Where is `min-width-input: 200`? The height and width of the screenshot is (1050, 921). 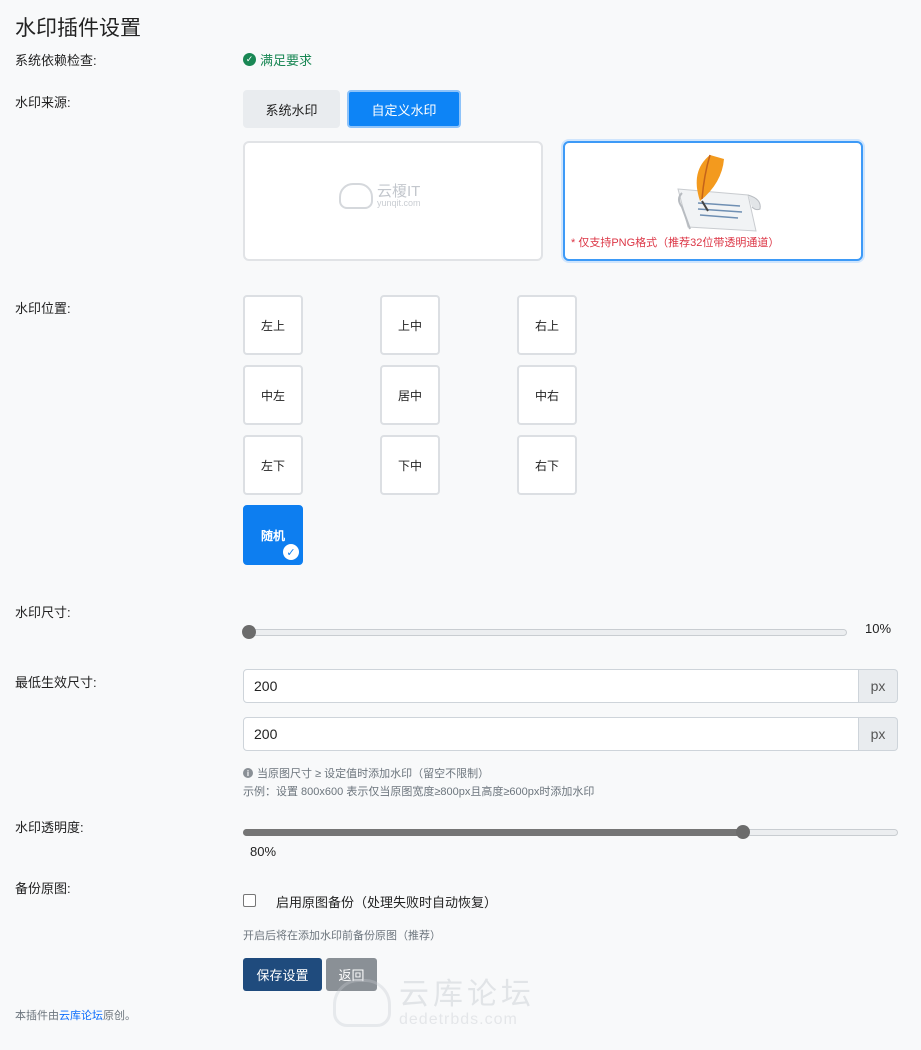 min-width-input: 200 is located at coordinates (551, 686).